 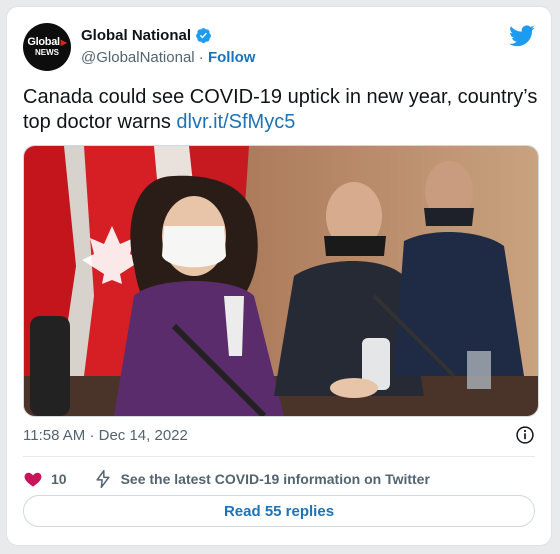 I want to click on heart-icon, so click(x=33, y=479).